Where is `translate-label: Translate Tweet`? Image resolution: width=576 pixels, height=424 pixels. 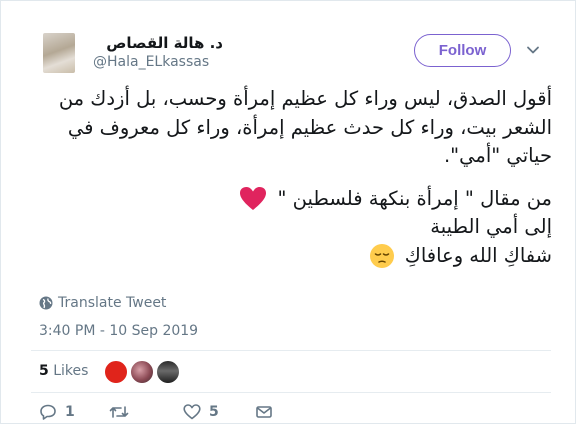 translate-label: Translate Tweet is located at coordinates (112, 303).